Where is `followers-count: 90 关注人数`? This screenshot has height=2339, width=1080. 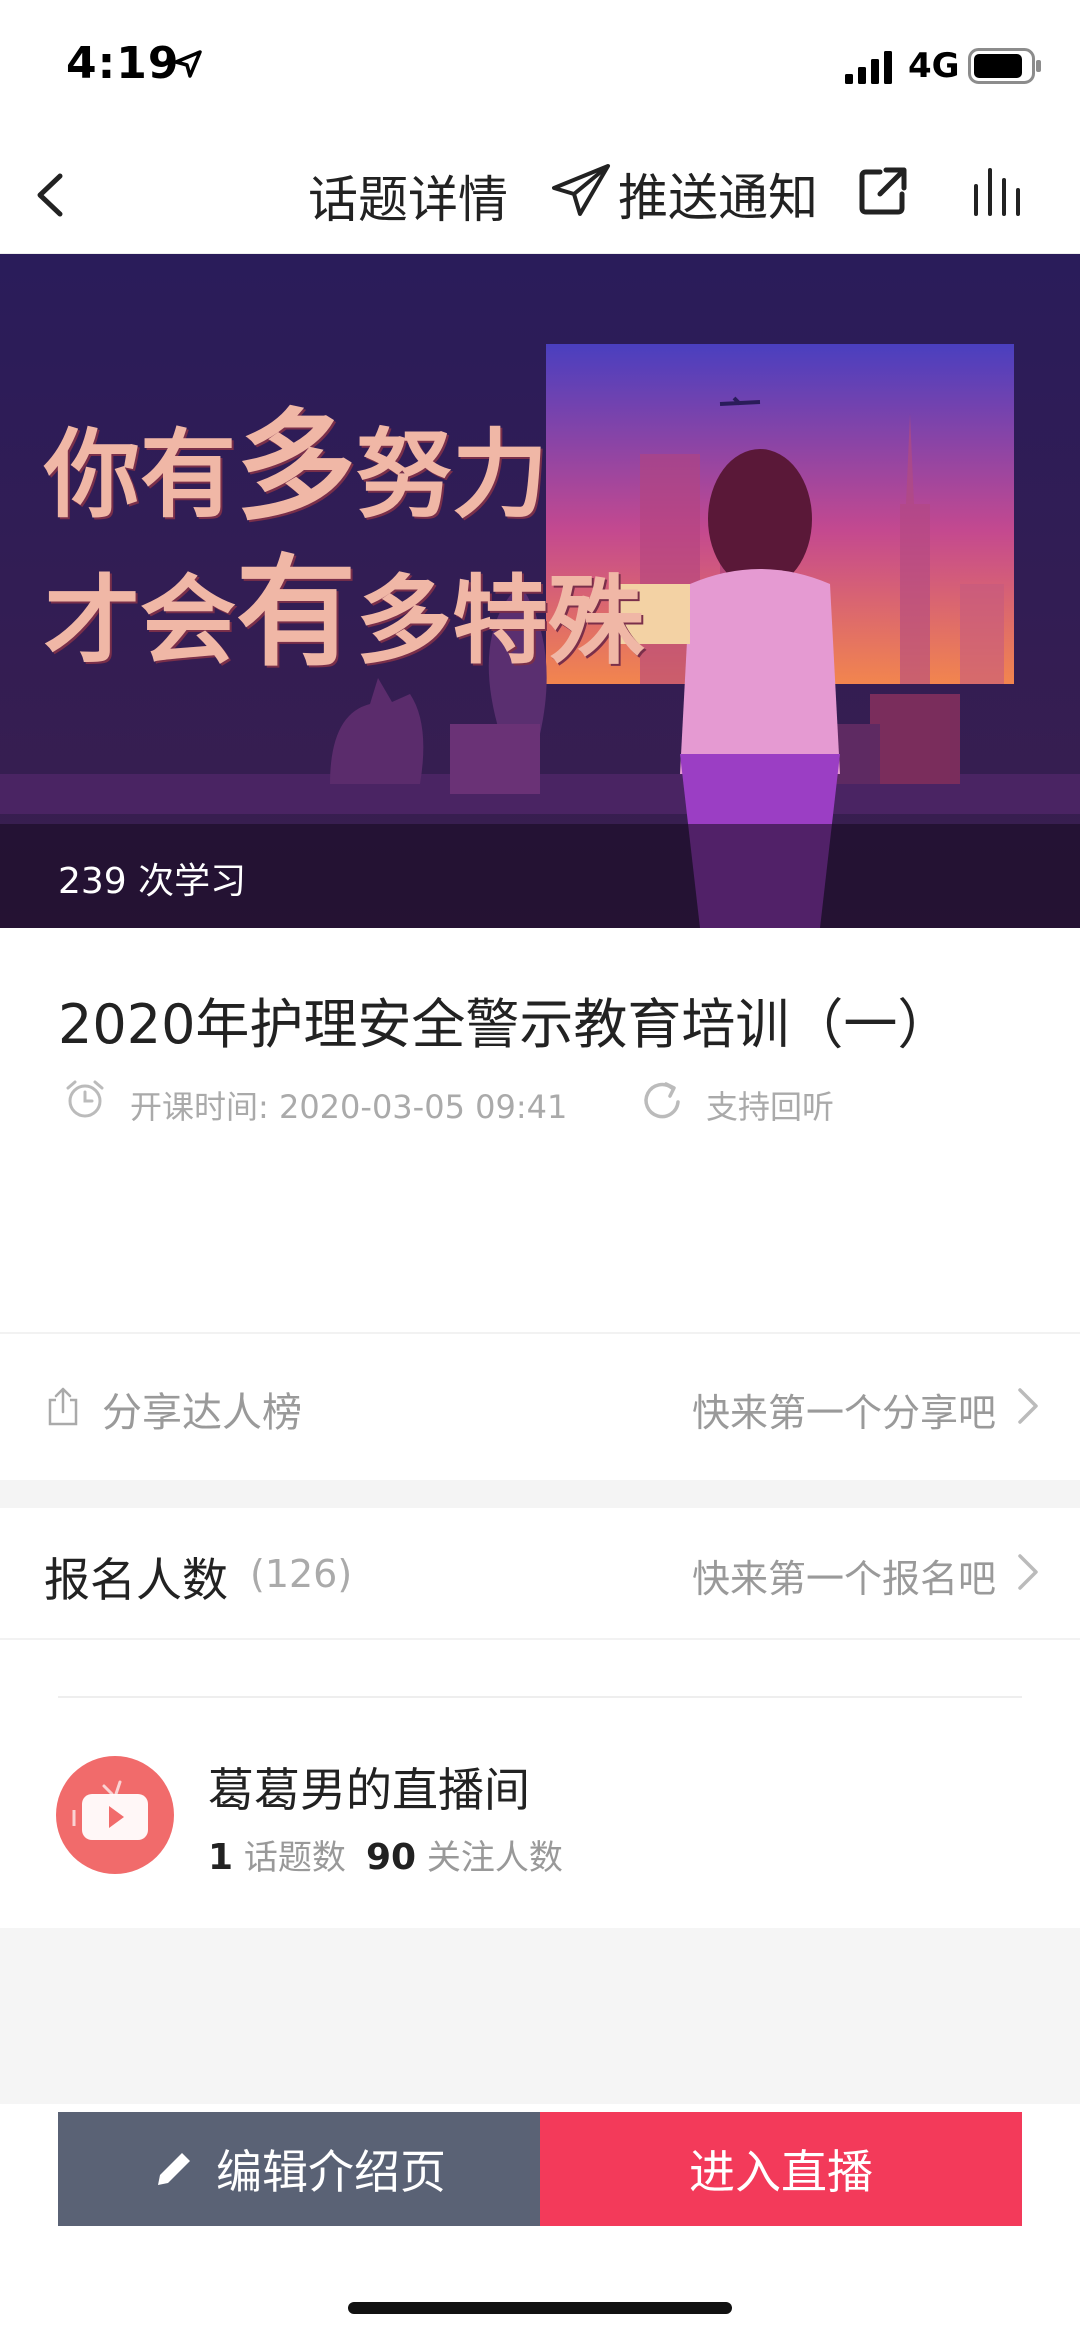
followers-count: 90 关注人数 is located at coordinates (464, 1854).